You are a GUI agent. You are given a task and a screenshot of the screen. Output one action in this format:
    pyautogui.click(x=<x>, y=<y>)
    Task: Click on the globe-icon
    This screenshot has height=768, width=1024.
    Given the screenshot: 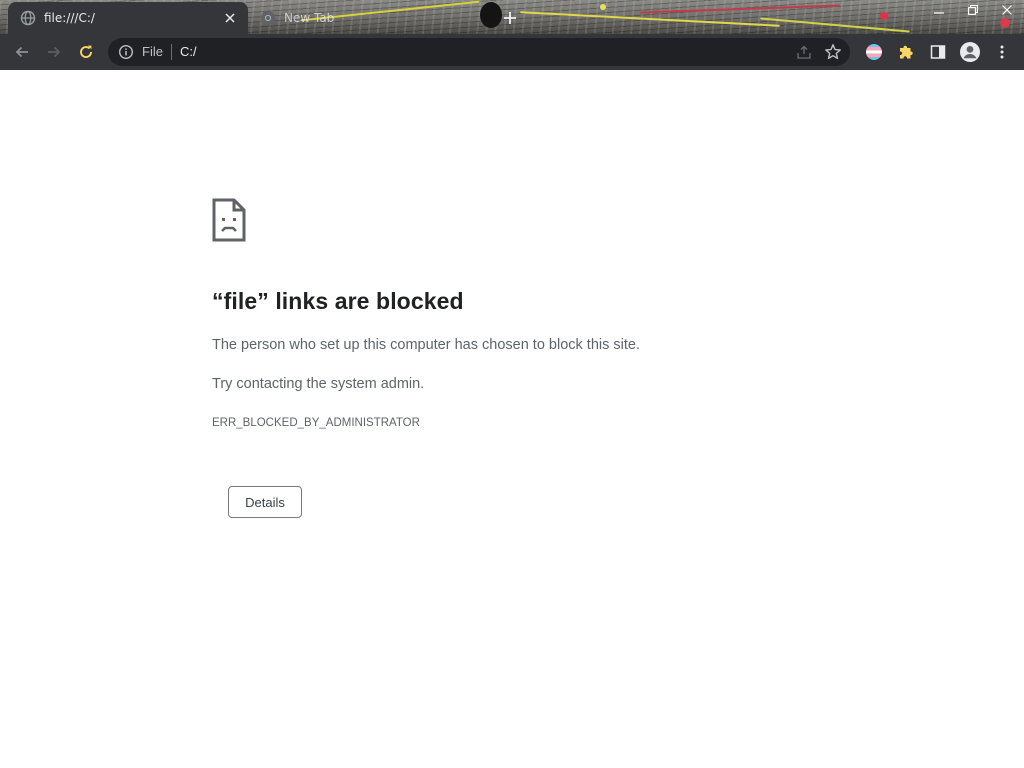 What is the action you would take?
    pyautogui.click(x=28, y=18)
    